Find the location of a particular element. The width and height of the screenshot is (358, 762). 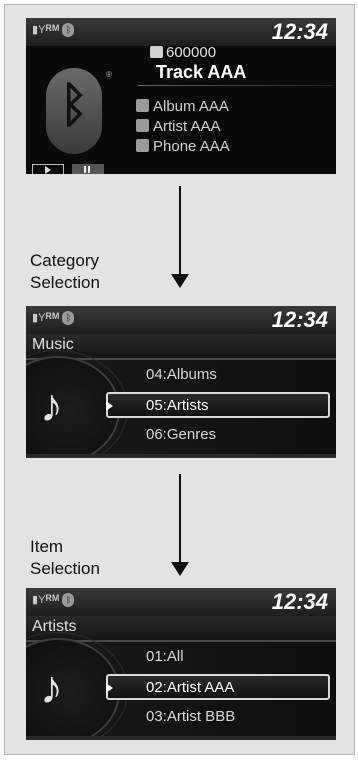

pause-button is located at coordinates (88, 169).